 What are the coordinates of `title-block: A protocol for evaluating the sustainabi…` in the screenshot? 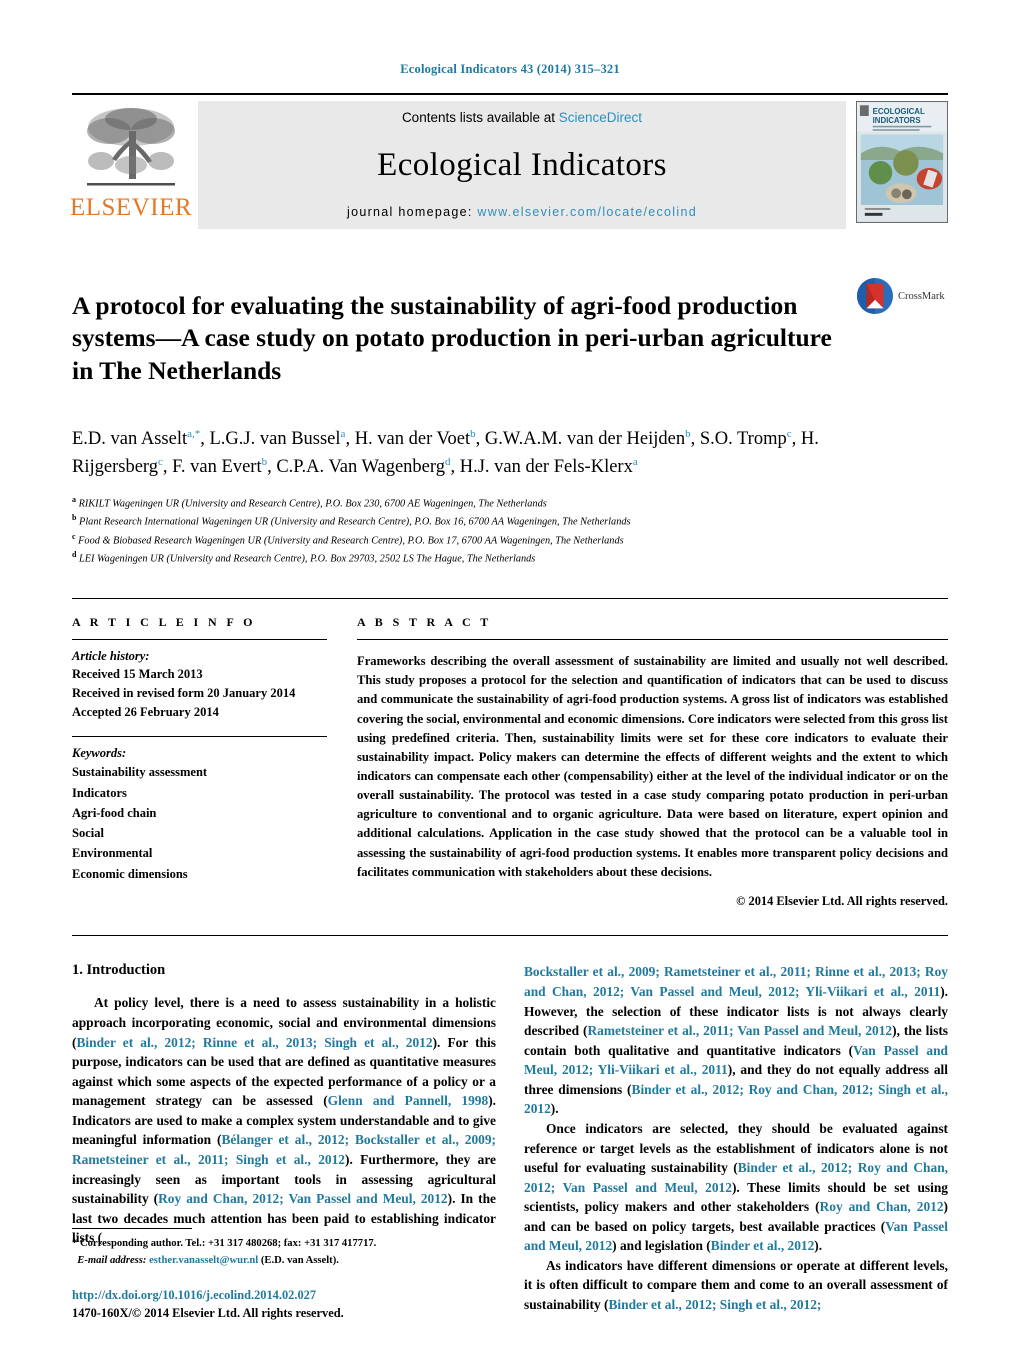 It's located at (510, 338).